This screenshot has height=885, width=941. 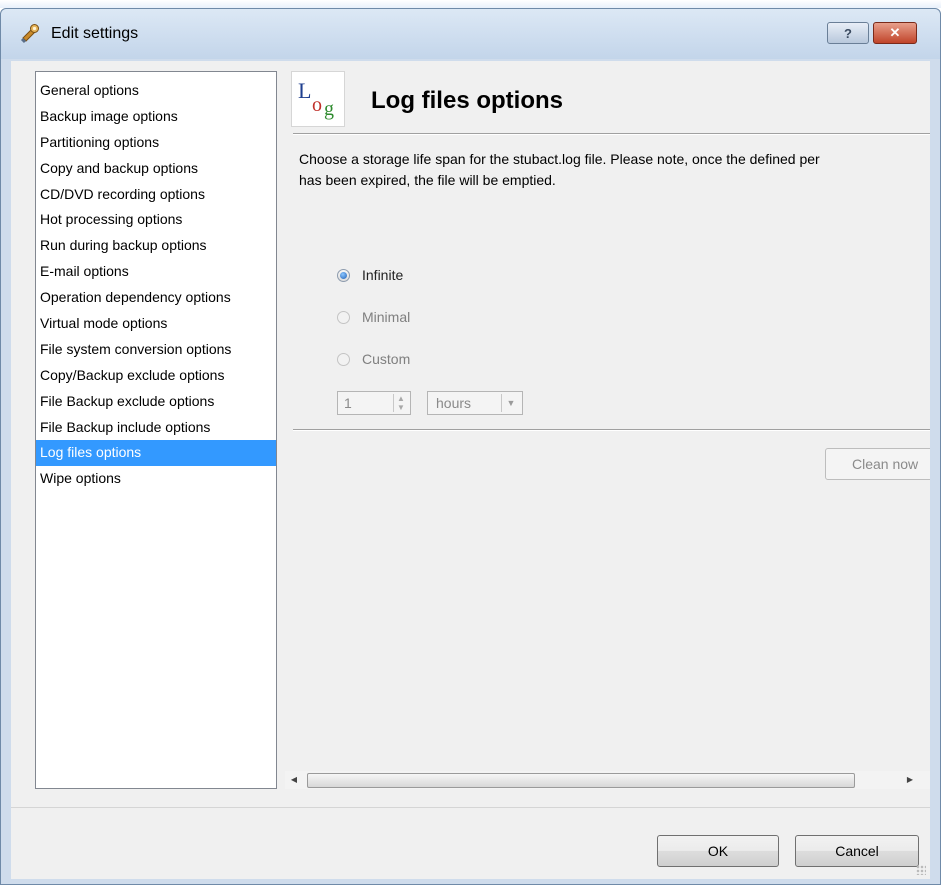 What do you see at coordinates (581, 780) in the screenshot?
I see `scrollbar-thumb` at bounding box center [581, 780].